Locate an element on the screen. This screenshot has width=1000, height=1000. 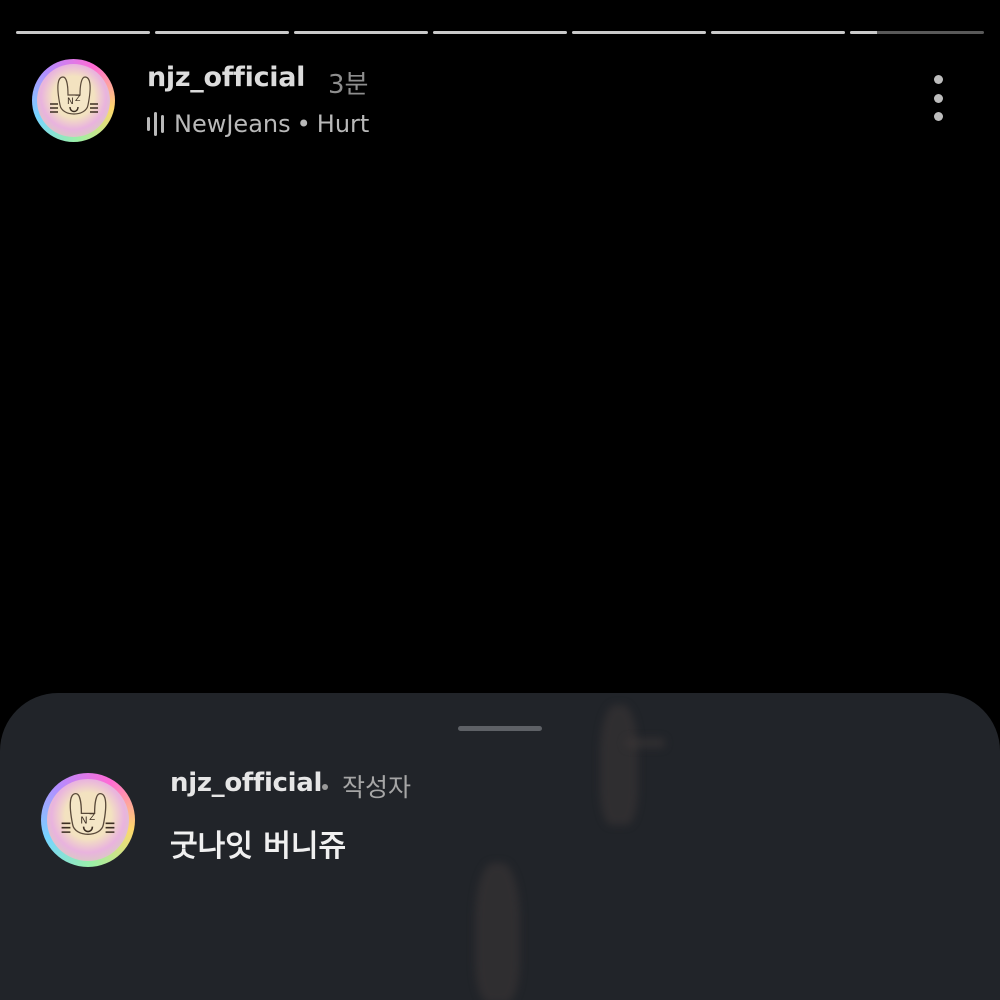
music-attribution: NewJeans • Hurt is located at coordinates (258, 124).